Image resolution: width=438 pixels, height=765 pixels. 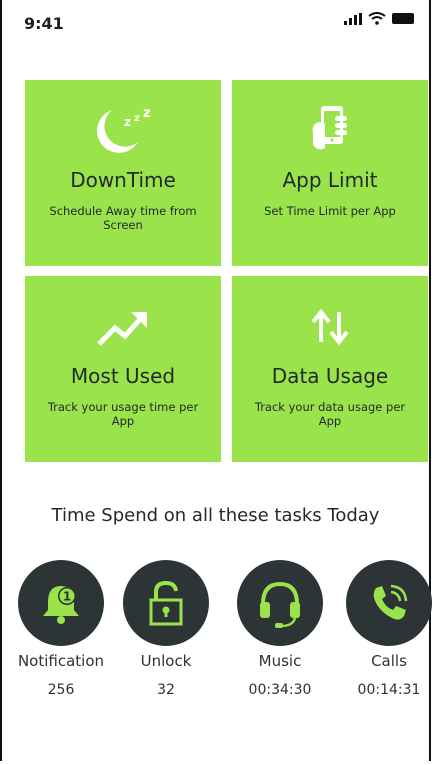 I want to click on stat-label: Music, so click(x=280, y=661).